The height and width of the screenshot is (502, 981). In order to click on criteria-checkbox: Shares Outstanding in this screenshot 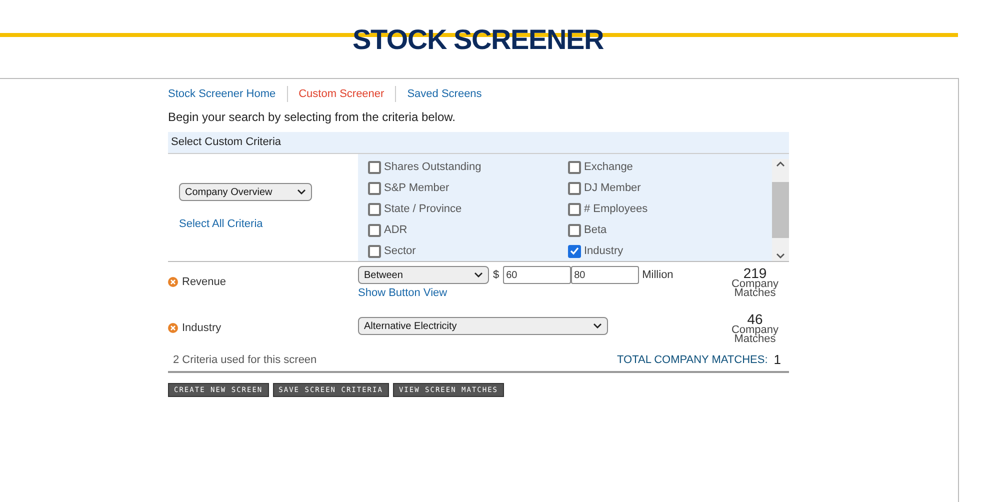, I will do `click(468, 167)`.